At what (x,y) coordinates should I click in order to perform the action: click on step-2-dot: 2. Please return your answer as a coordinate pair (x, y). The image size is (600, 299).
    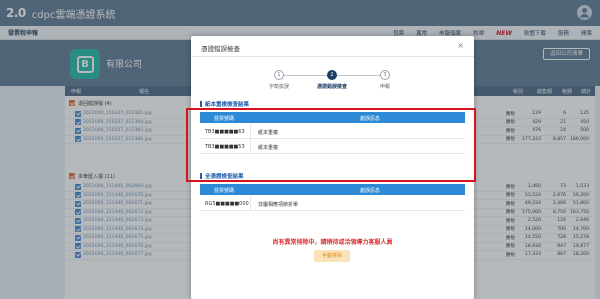
    Looking at the image, I should click on (332, 75).